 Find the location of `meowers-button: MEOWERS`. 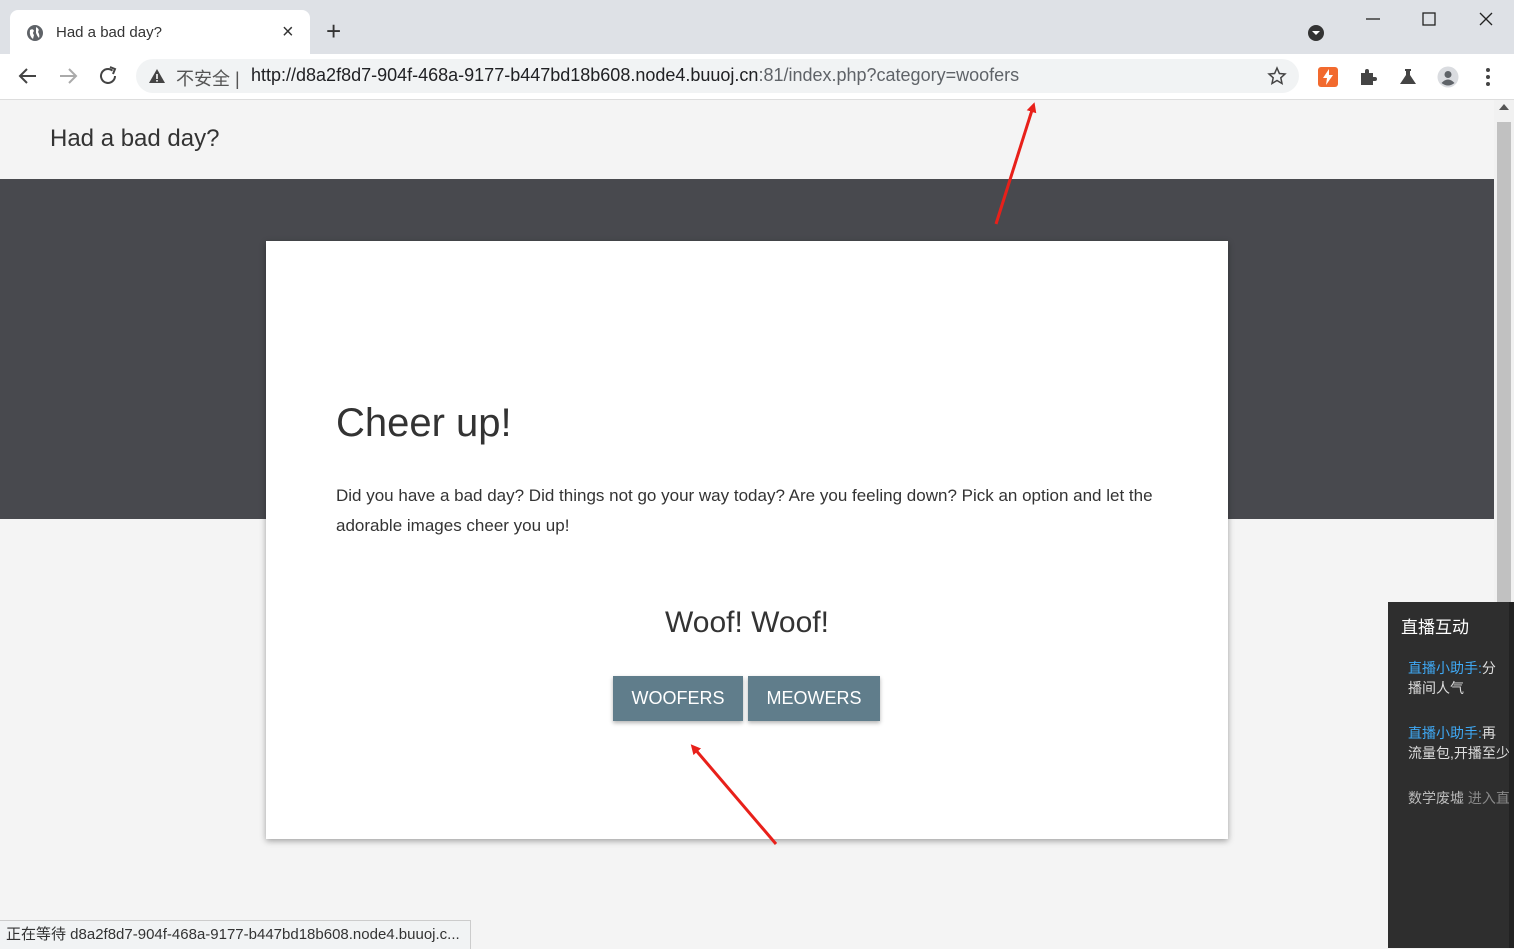

meowers-button: MEOWERS is located at coordinates (814, 698).